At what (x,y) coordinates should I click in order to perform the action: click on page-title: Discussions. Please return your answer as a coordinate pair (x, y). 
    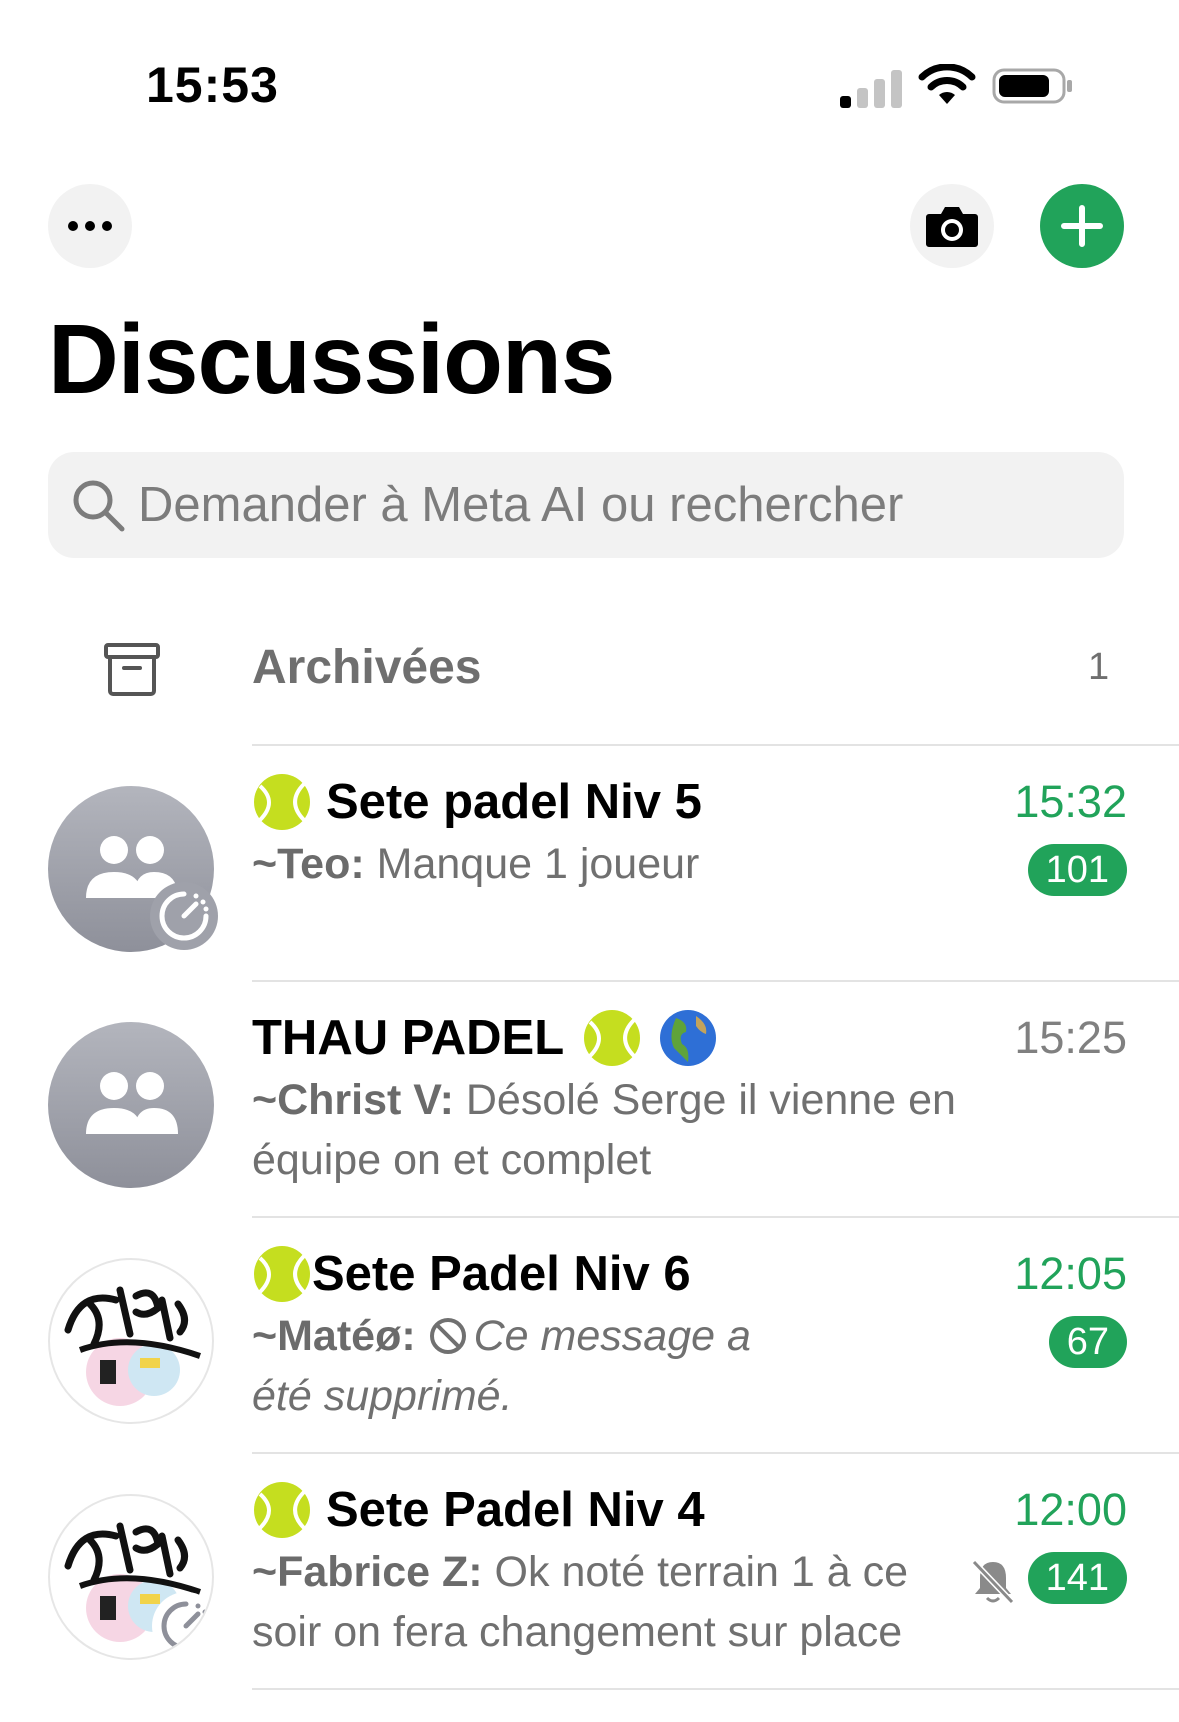
    Looking at the image, I should click on (331, 359).